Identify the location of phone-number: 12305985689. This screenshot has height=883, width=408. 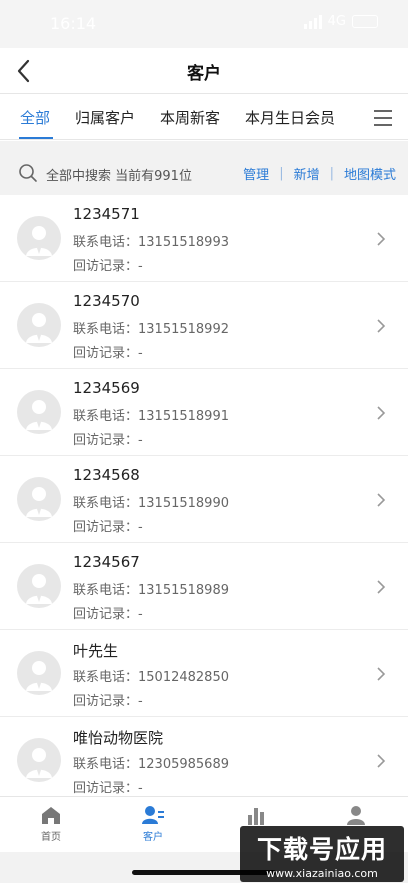
(183, 764).